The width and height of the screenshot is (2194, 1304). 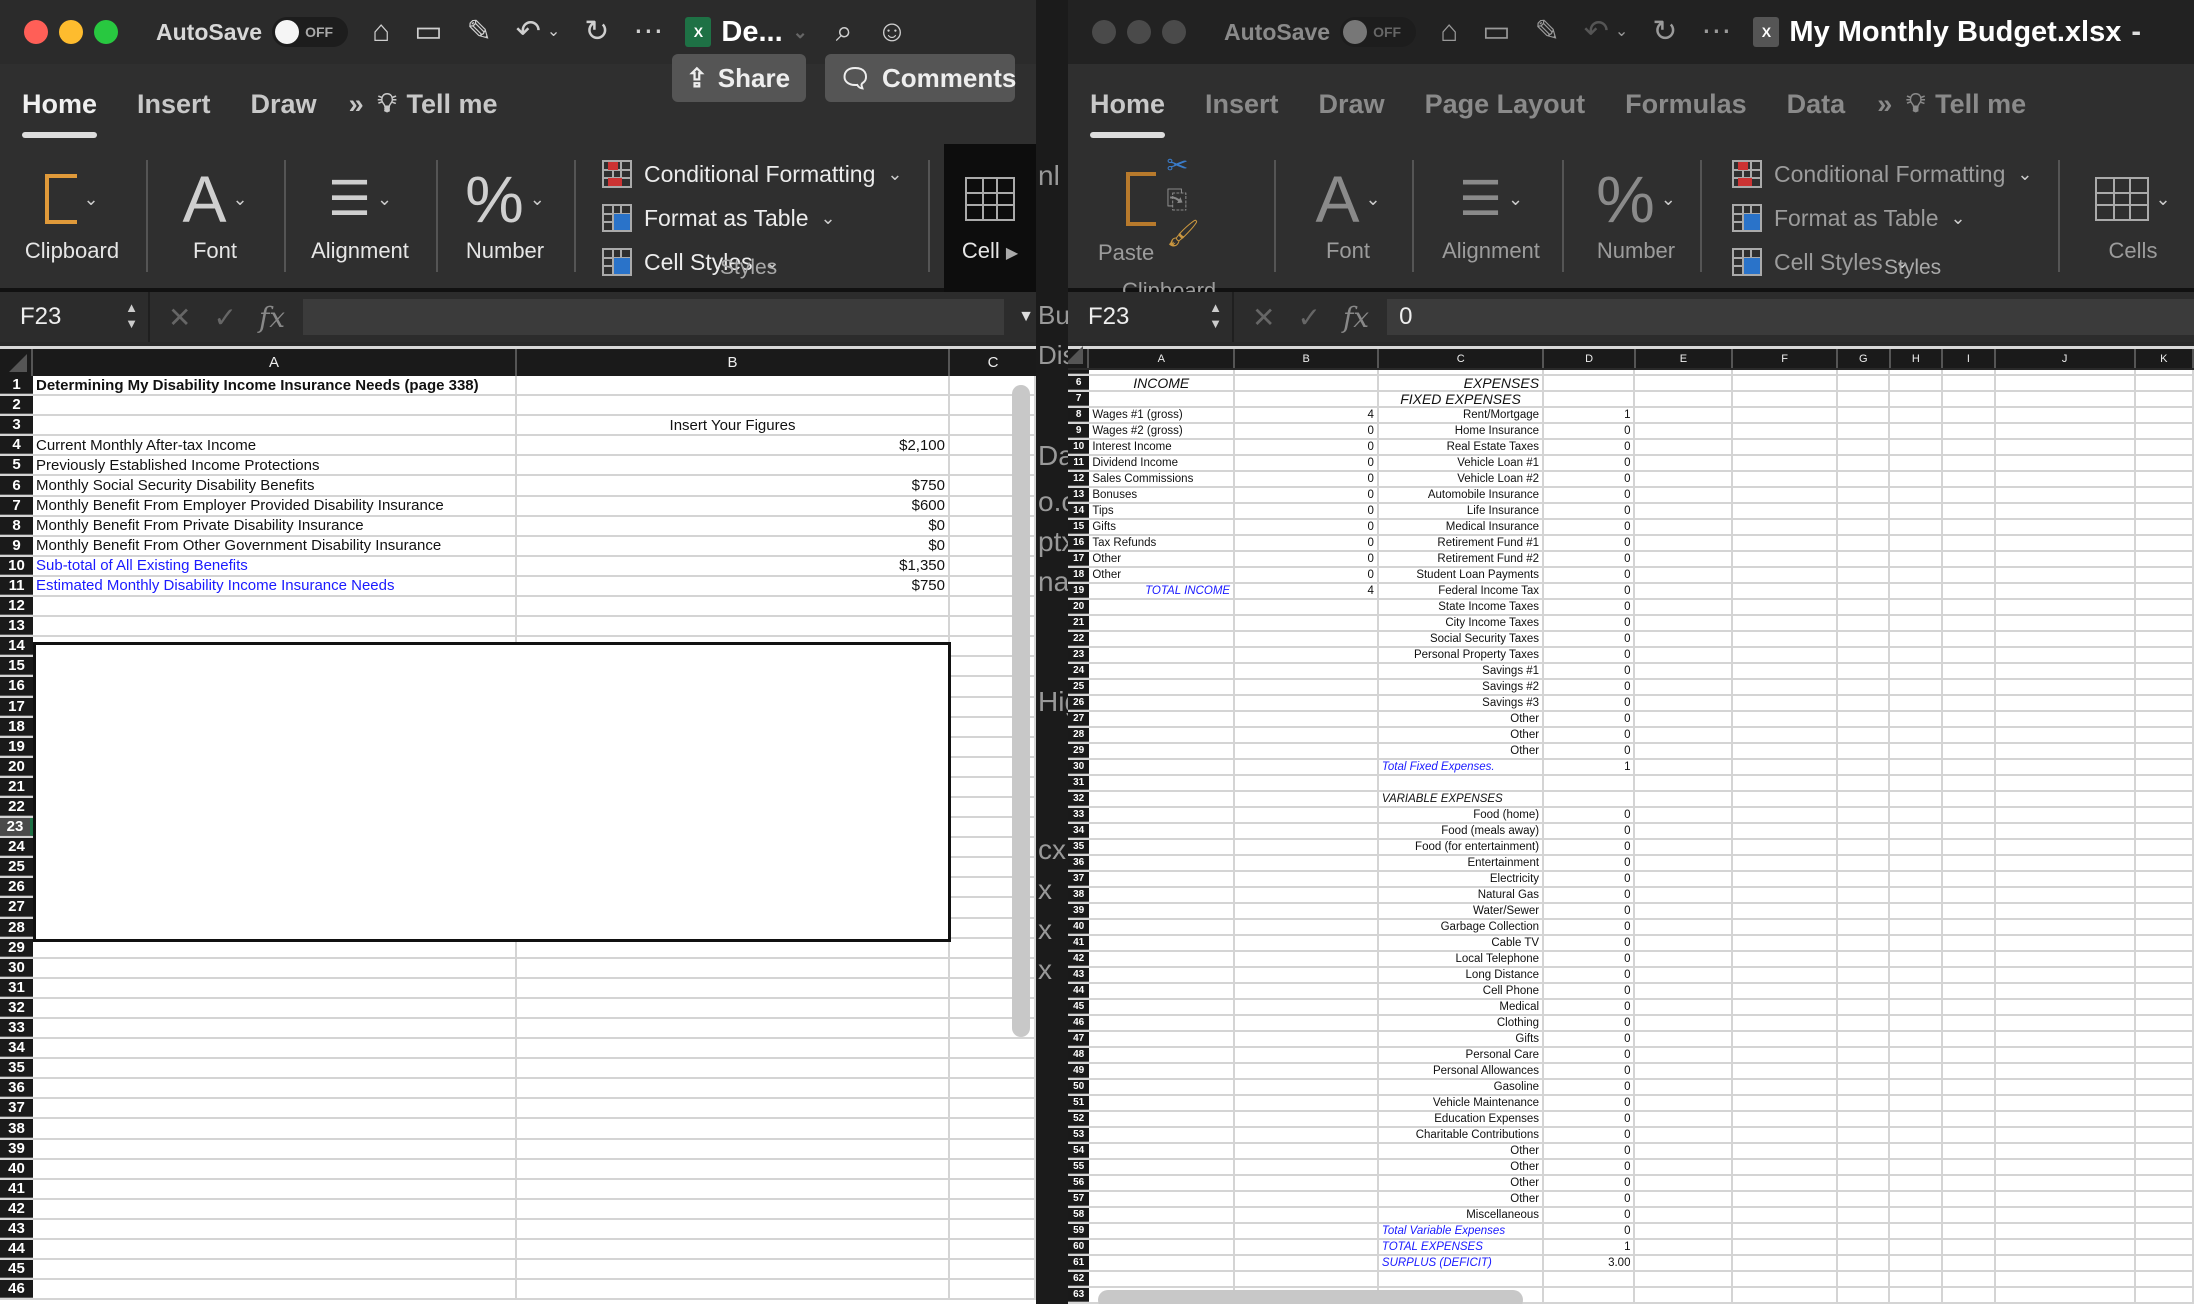 I want to click on cell-c: Rent/Mortgage, so click(x=1462, y=415).